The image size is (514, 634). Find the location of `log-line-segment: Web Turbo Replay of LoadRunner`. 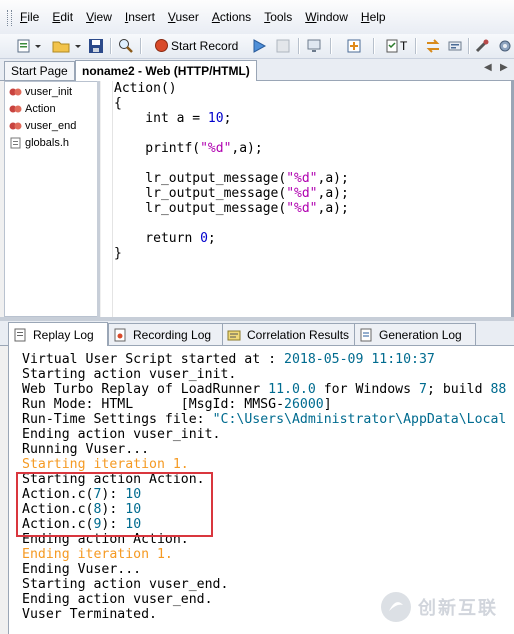

log-line-segment: Web Turbo Replay of LoadRunner is located at coordinates (145, 389).